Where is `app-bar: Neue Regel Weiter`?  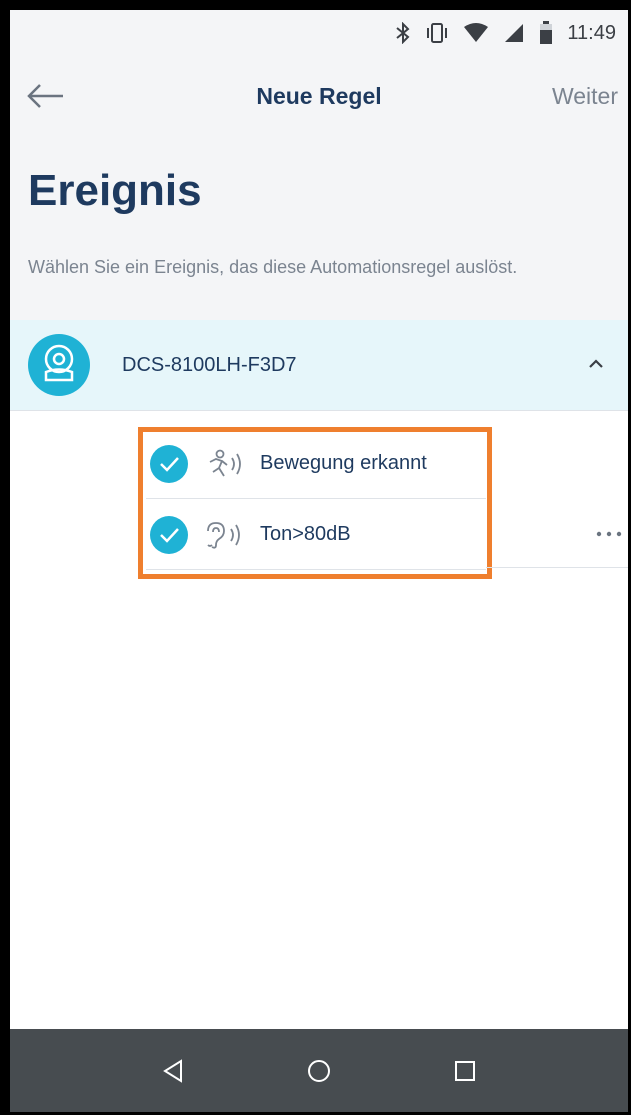
app-bar: Neue Regel Weiter is located at coordinates (319, 96).